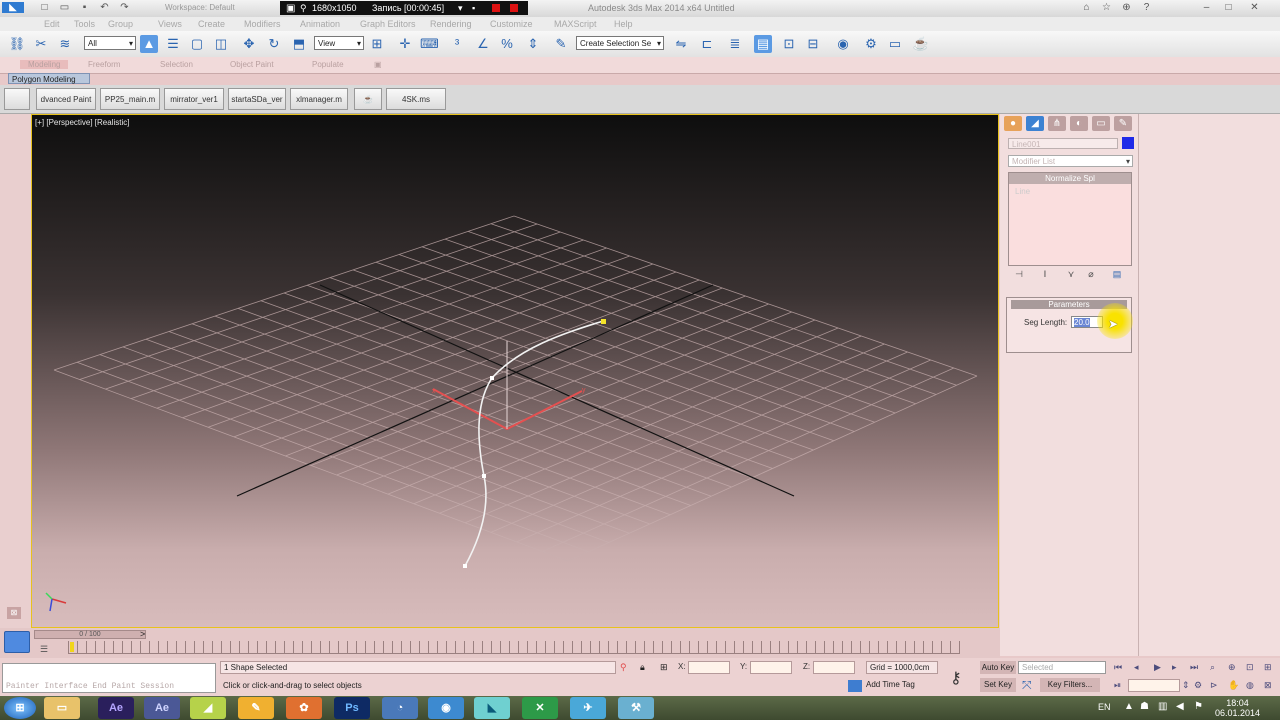 The image size is (1280, 720). I want to click on key-mode-icon: ⚷, so click(956, 678).